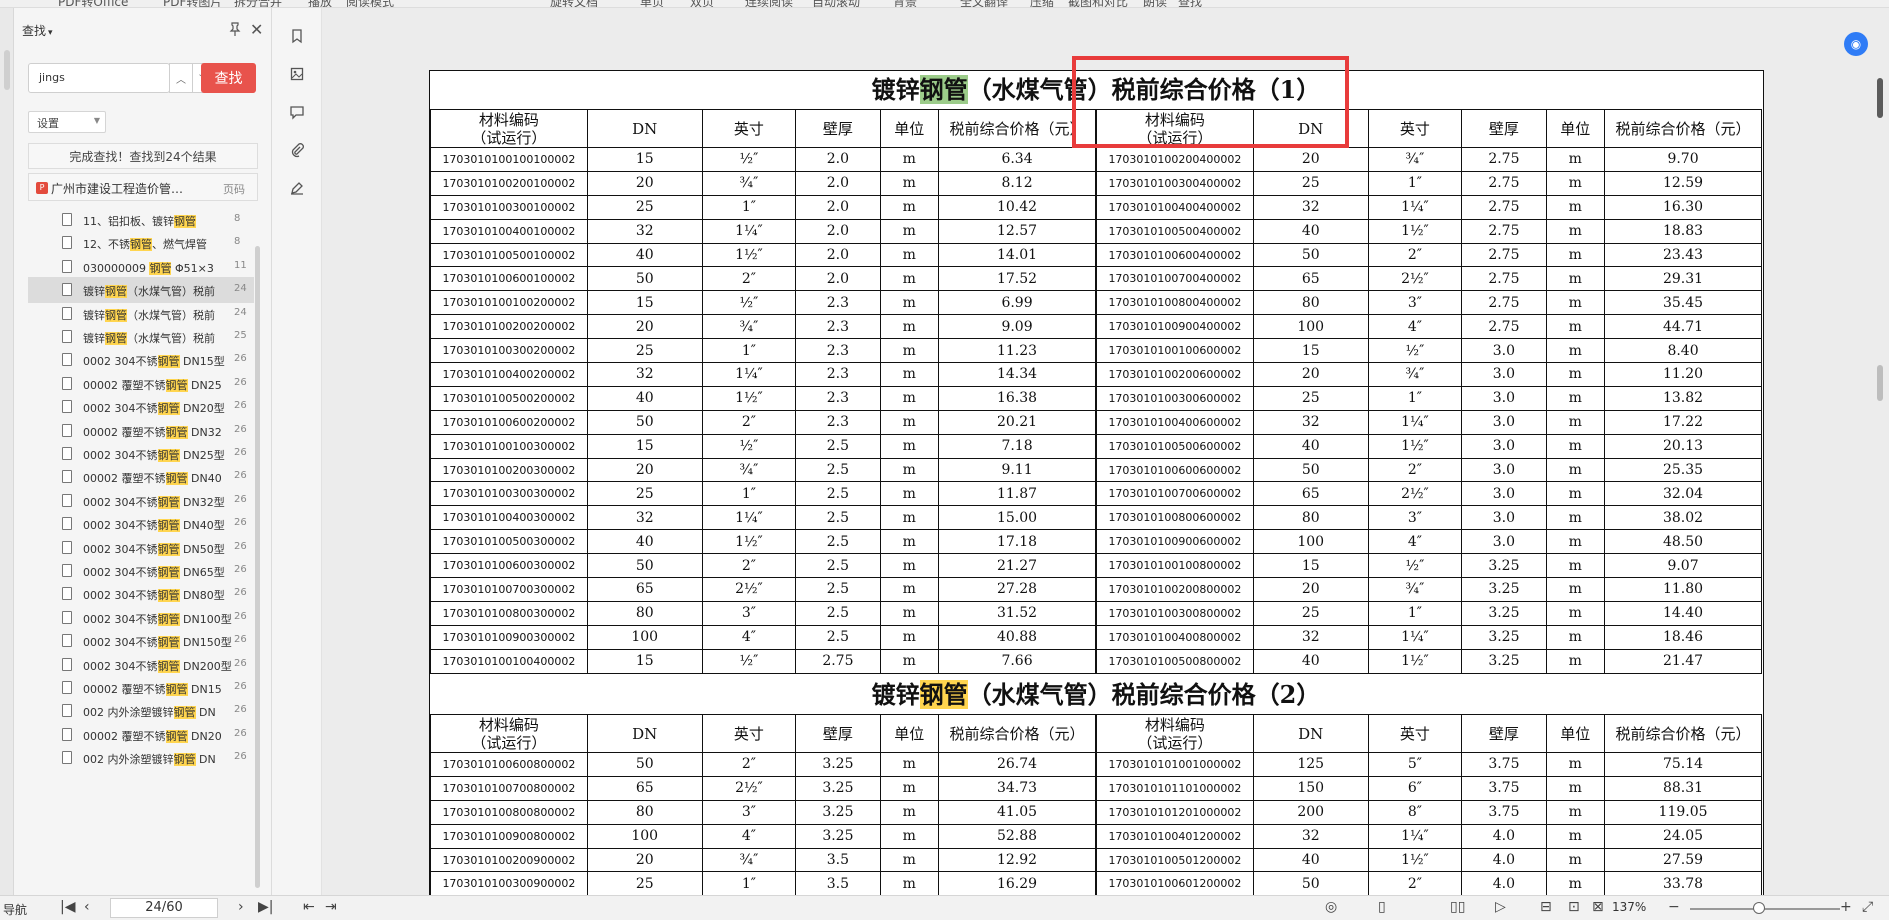  What do you see at coordinates (141, 735) in the screenshot?
I see `search-result-item: 00002 覆塑不锈钢管 DN20 26` at bounding box center [141, 735].